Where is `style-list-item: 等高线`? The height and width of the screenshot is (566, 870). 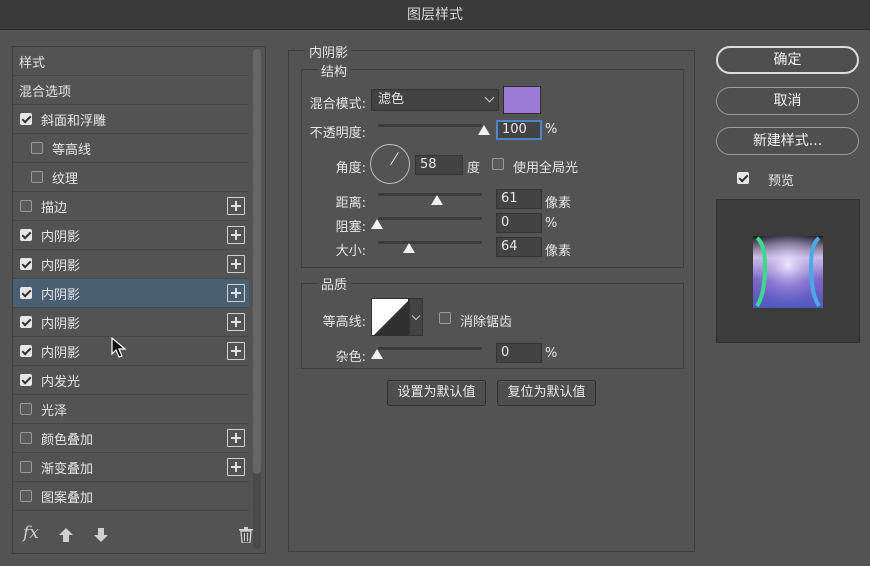
style-list-item: 等高线 is located at coordinates (131, 148).